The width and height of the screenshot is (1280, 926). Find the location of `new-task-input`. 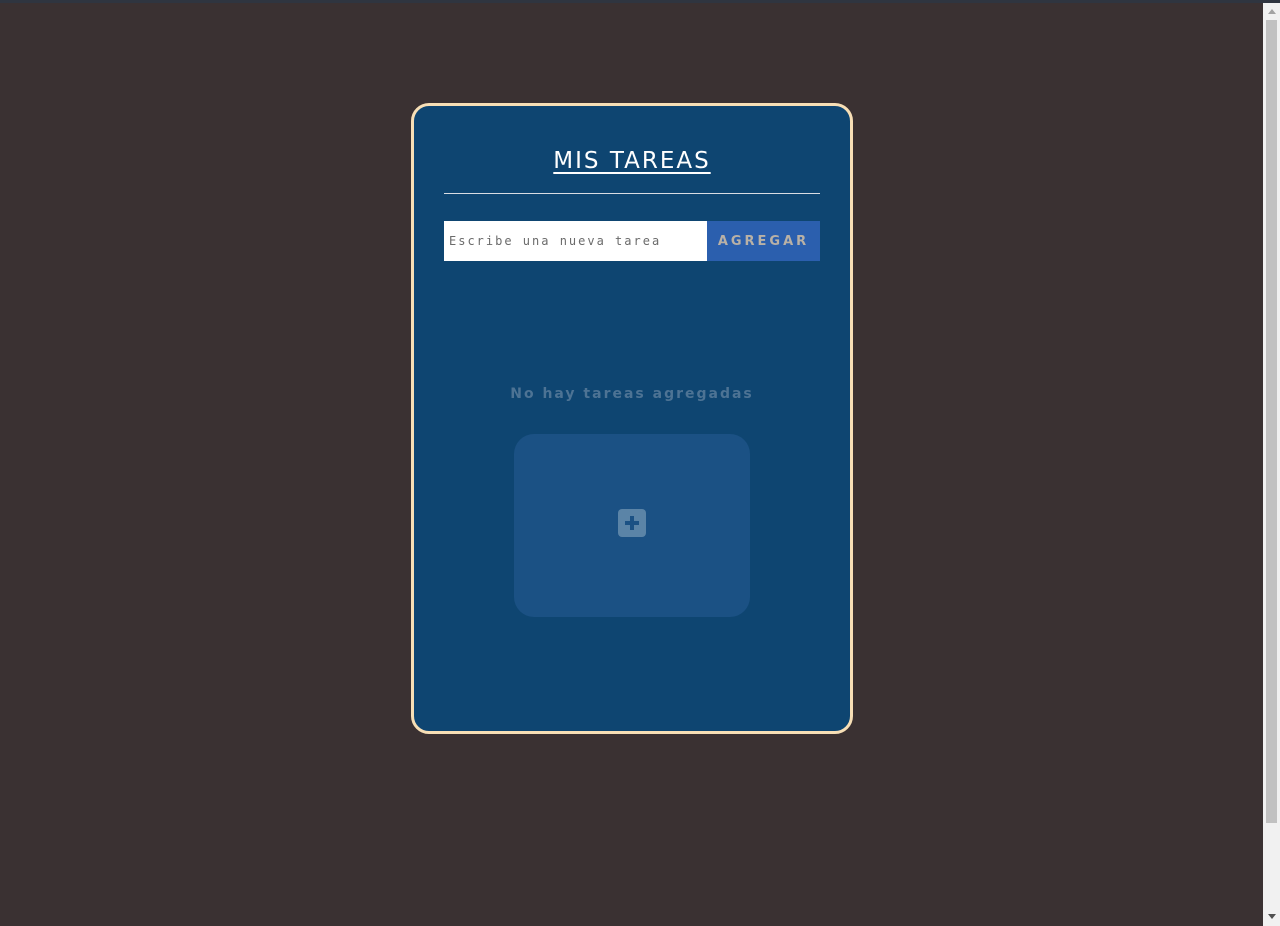

new-task-input is located at coordinates (575, 241).